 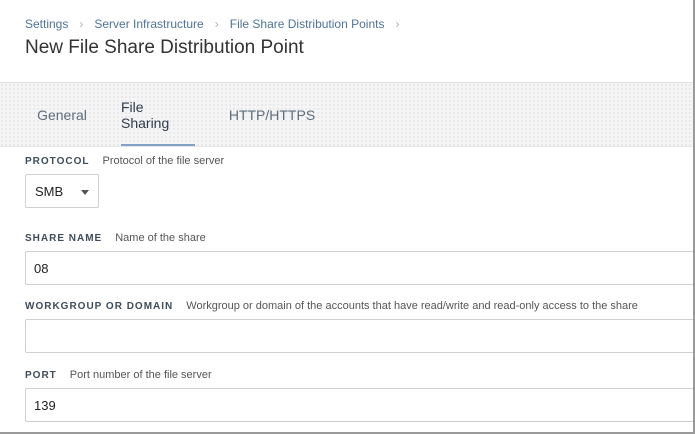 What do you see at coordinates (359, 336) in the screenshot?
I see `workgroup-input` at bounding box center [359, 336].